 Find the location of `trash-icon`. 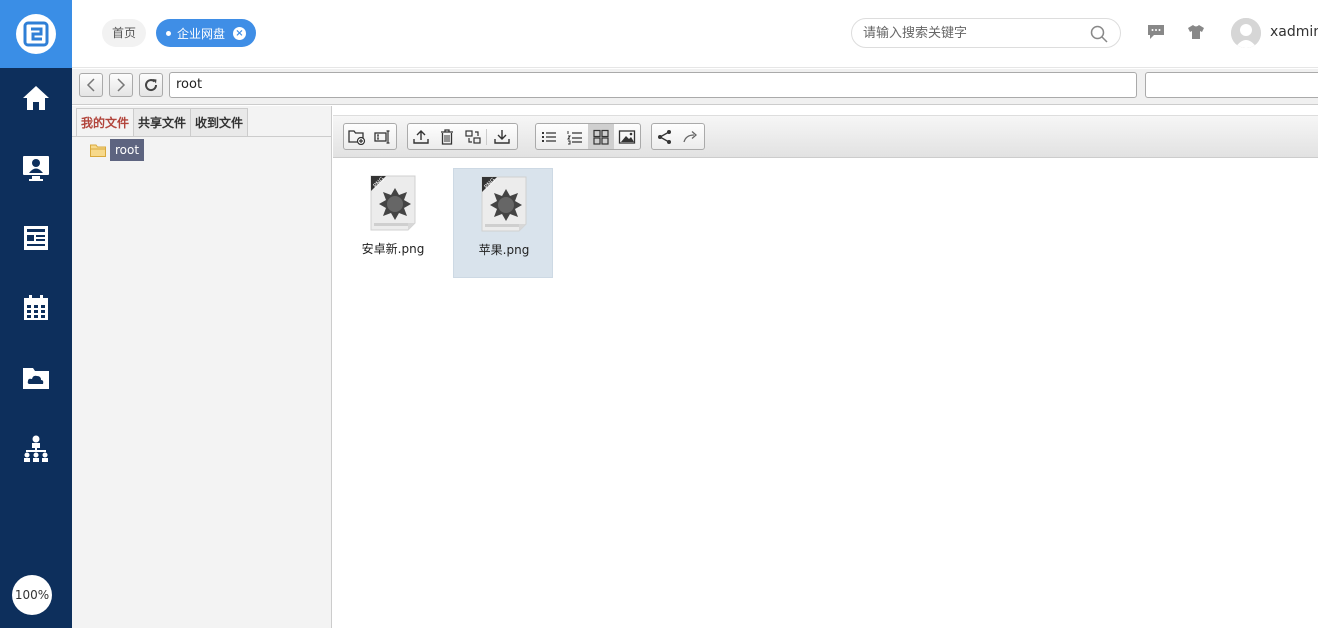

trash-icon is located at coordinates (447, 136).